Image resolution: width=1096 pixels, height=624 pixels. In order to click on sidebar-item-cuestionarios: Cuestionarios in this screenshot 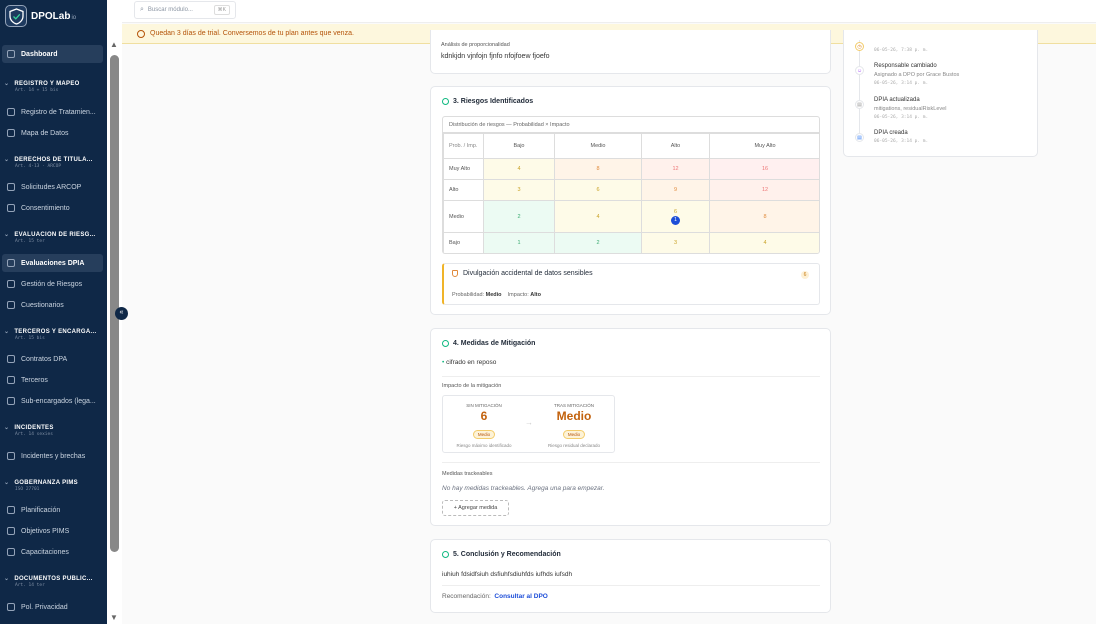, I will do `click(52, 305)`.